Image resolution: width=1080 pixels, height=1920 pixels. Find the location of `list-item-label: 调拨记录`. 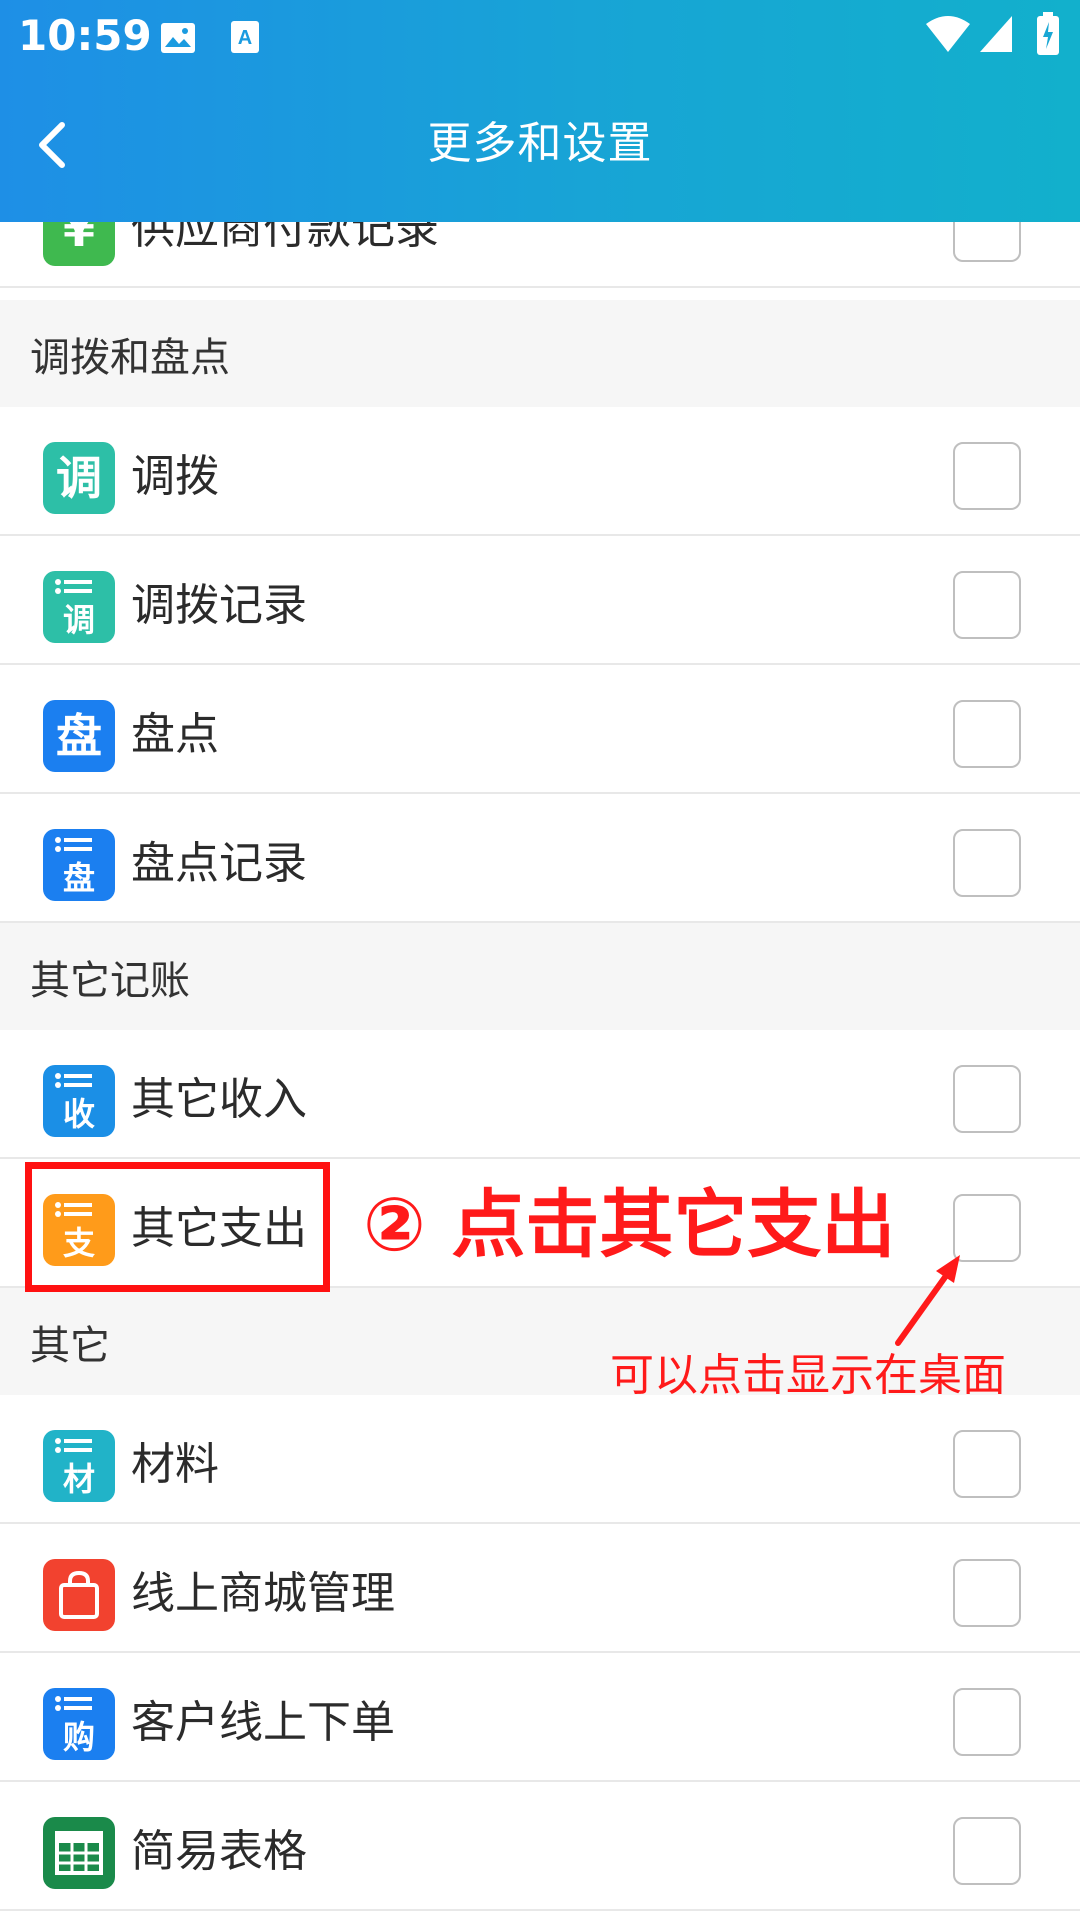

list-item-label: 调拨记录 is located at coordinates (219, 605).